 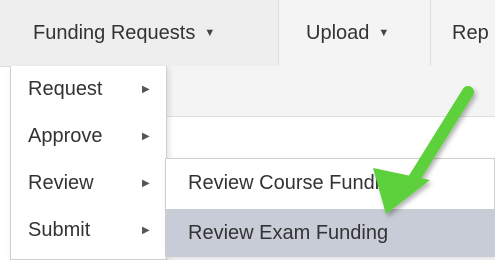 I want to click on nav-funding-requests-label: Funding Requests, so click(x=114, y=32).